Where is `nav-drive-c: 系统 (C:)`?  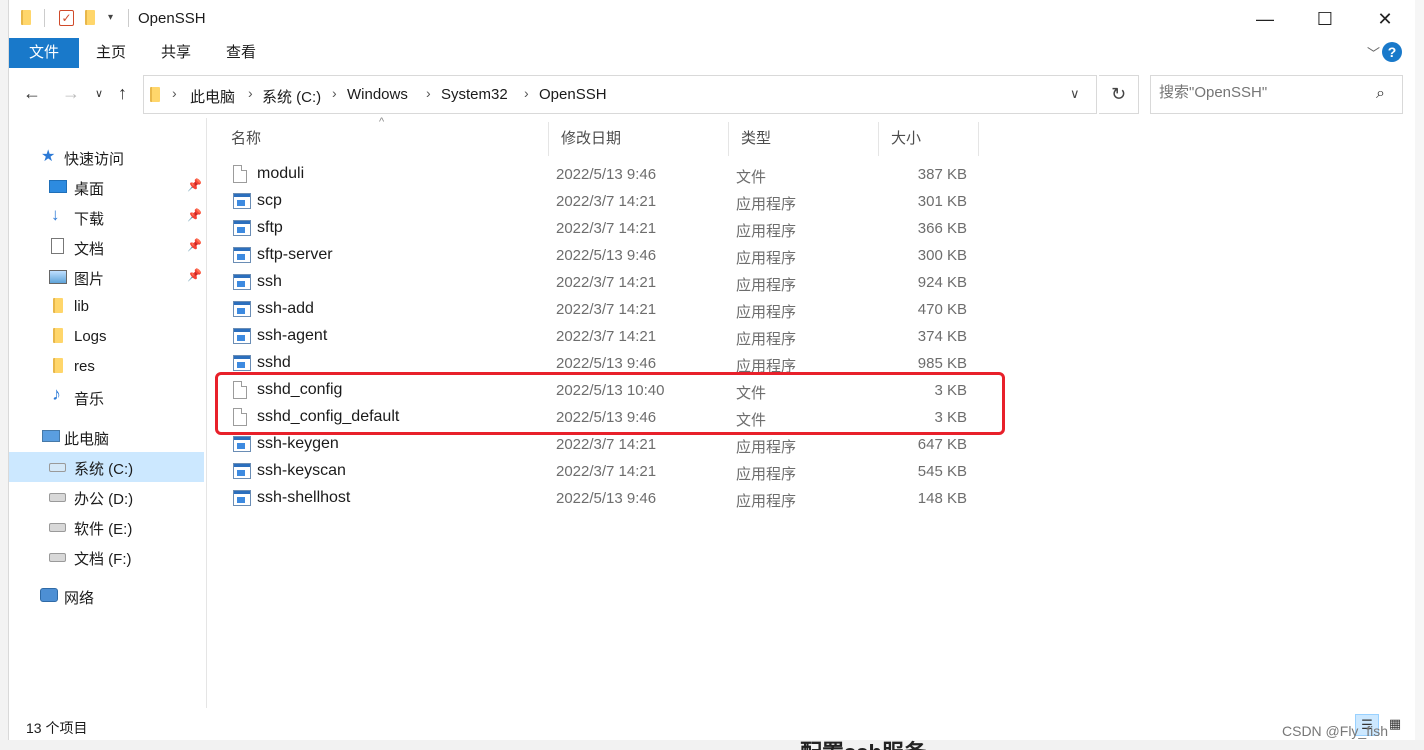
nav-drive-c: 系统 (C:) is located at coordinates (106, 467).